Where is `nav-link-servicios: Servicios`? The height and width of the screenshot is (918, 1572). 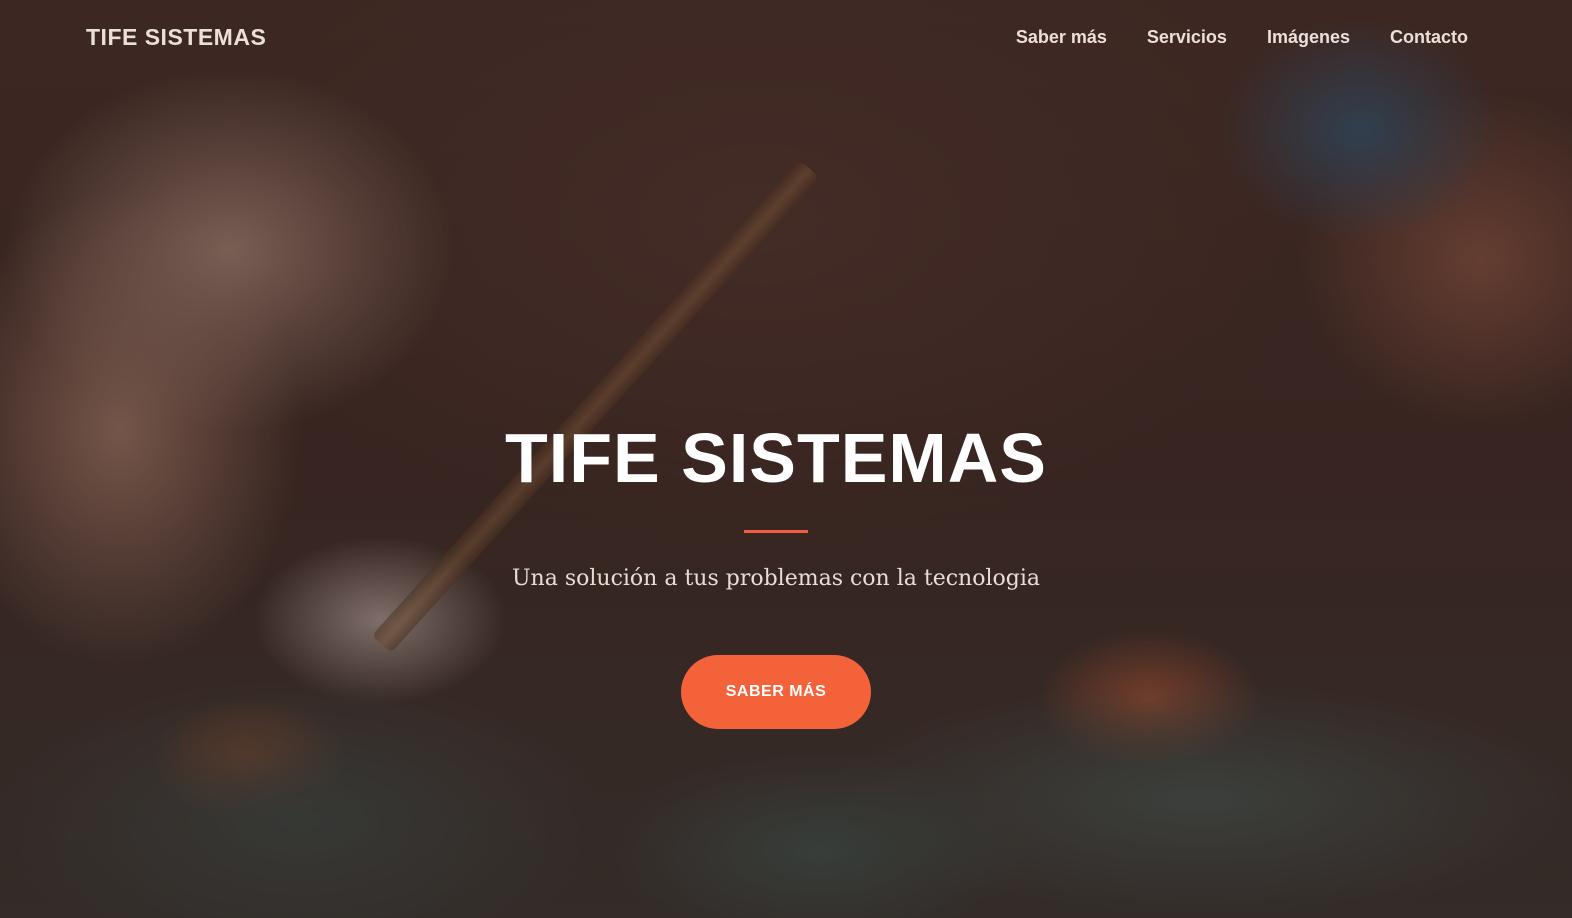
nav-link-servicios: Servicios is located at coordinates (1187, 37).